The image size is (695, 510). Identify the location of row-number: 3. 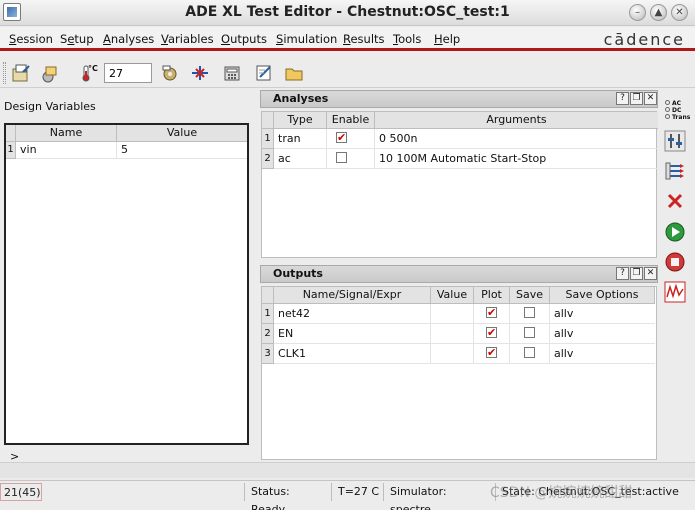
(268, 354).